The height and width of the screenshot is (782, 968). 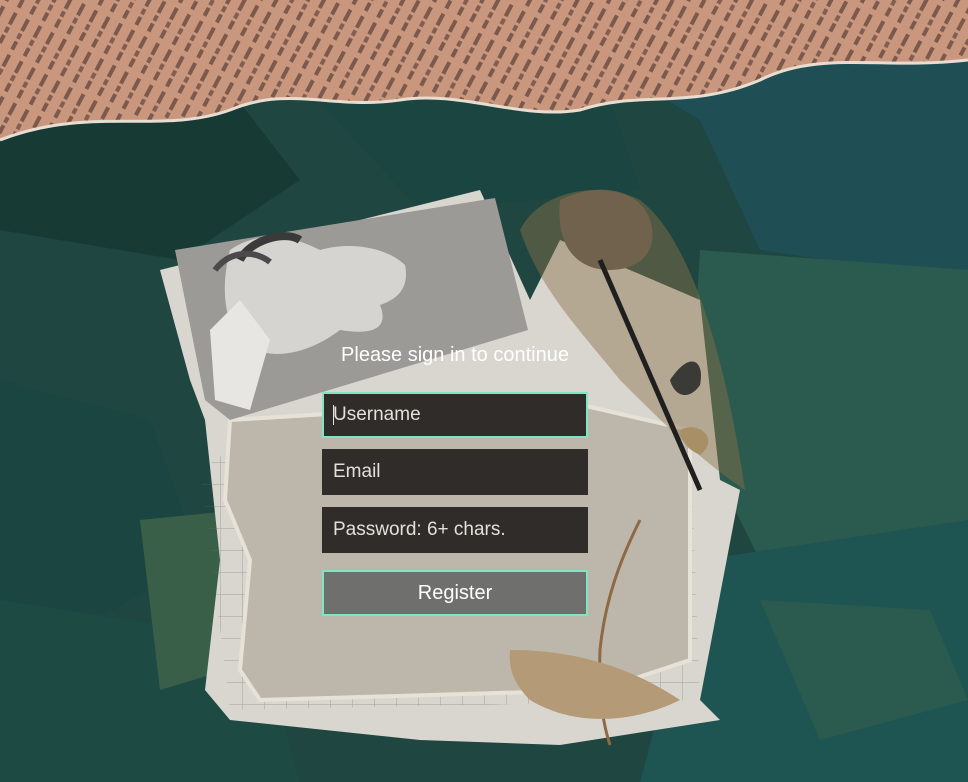 I want to click on email-input, so click(x=455, y=472).